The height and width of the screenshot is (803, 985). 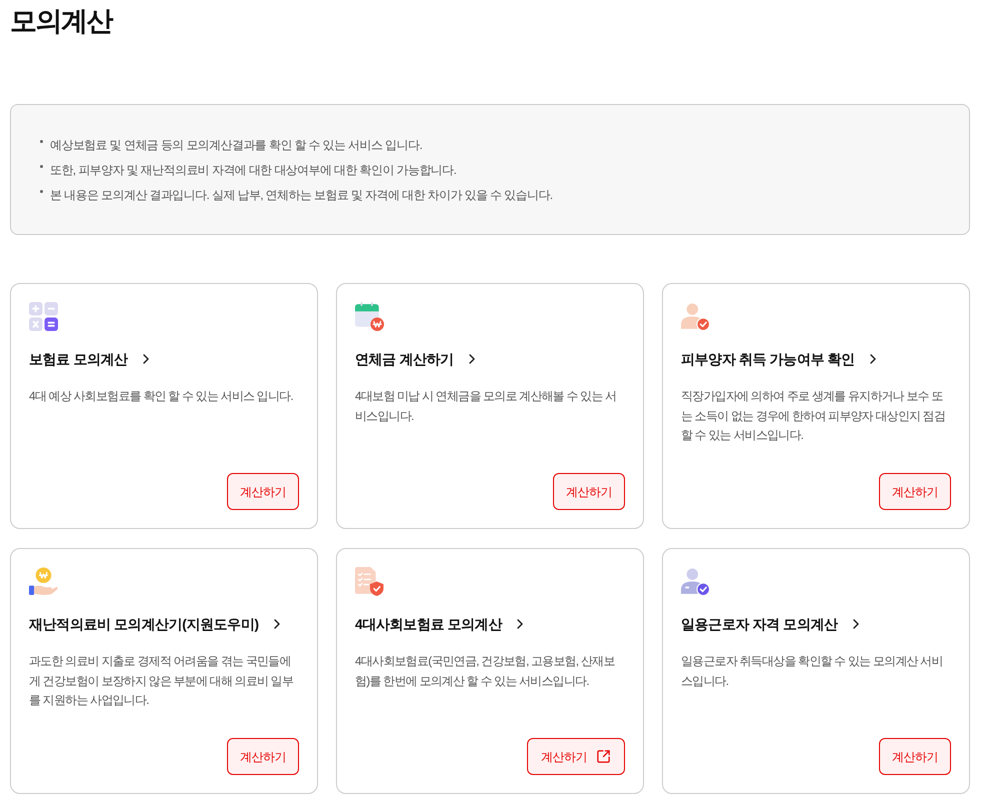 What do you see at coordinates (812, 671) in the screenshot?
I see `card-description: 일용근로자 취득대상을 확인할 수 있는 모의계산 서비스입니다.` at bounding box center [812, 671].